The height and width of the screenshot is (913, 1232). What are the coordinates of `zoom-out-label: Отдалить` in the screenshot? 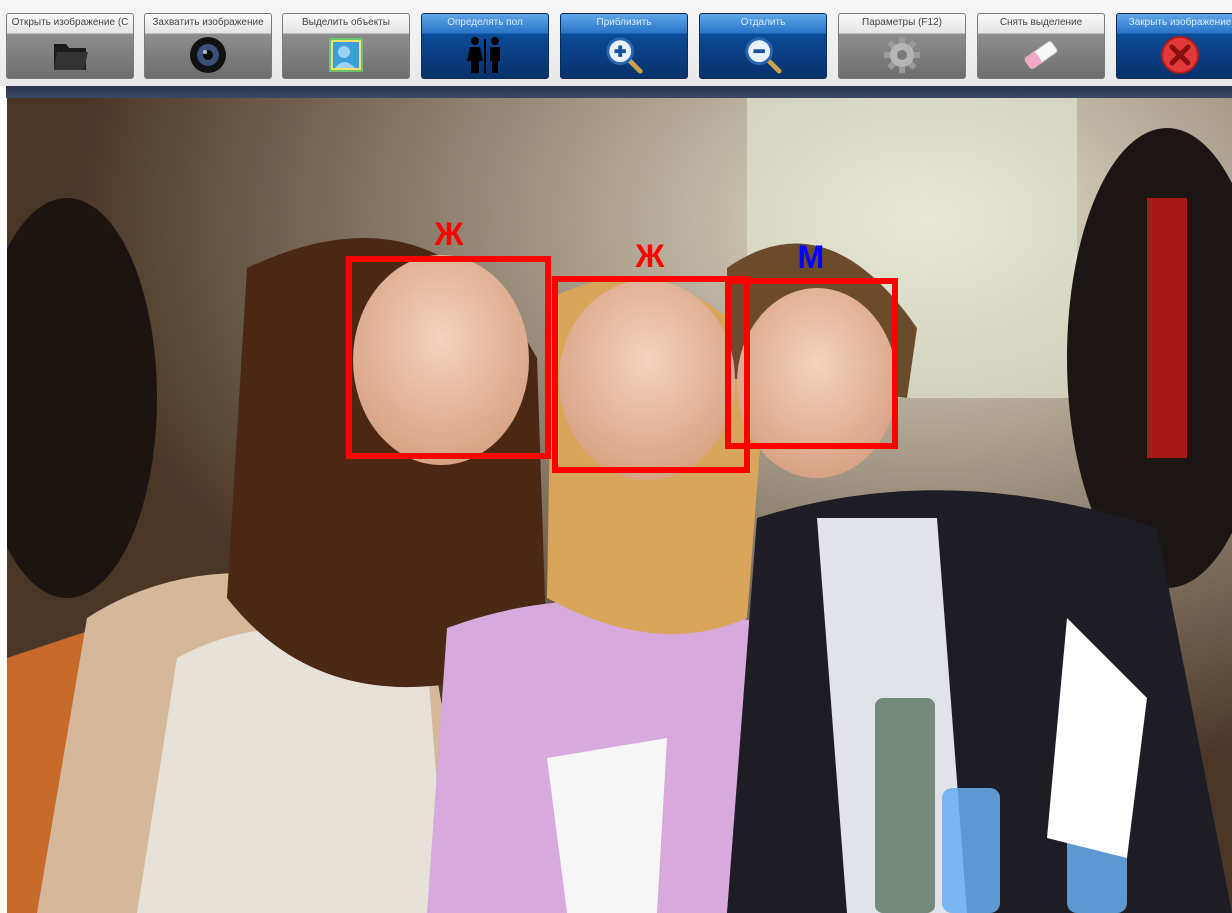 It's located at (763, 22).